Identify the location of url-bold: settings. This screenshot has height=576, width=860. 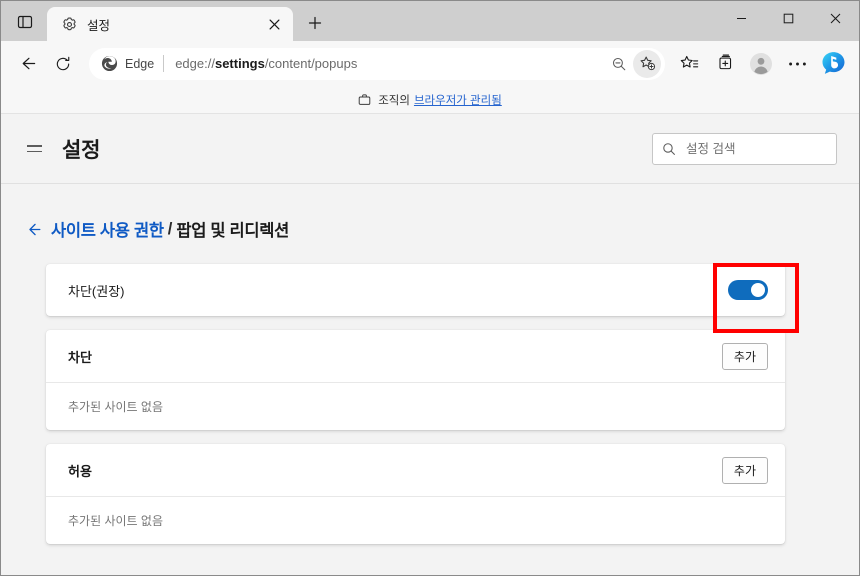
(239, 63).